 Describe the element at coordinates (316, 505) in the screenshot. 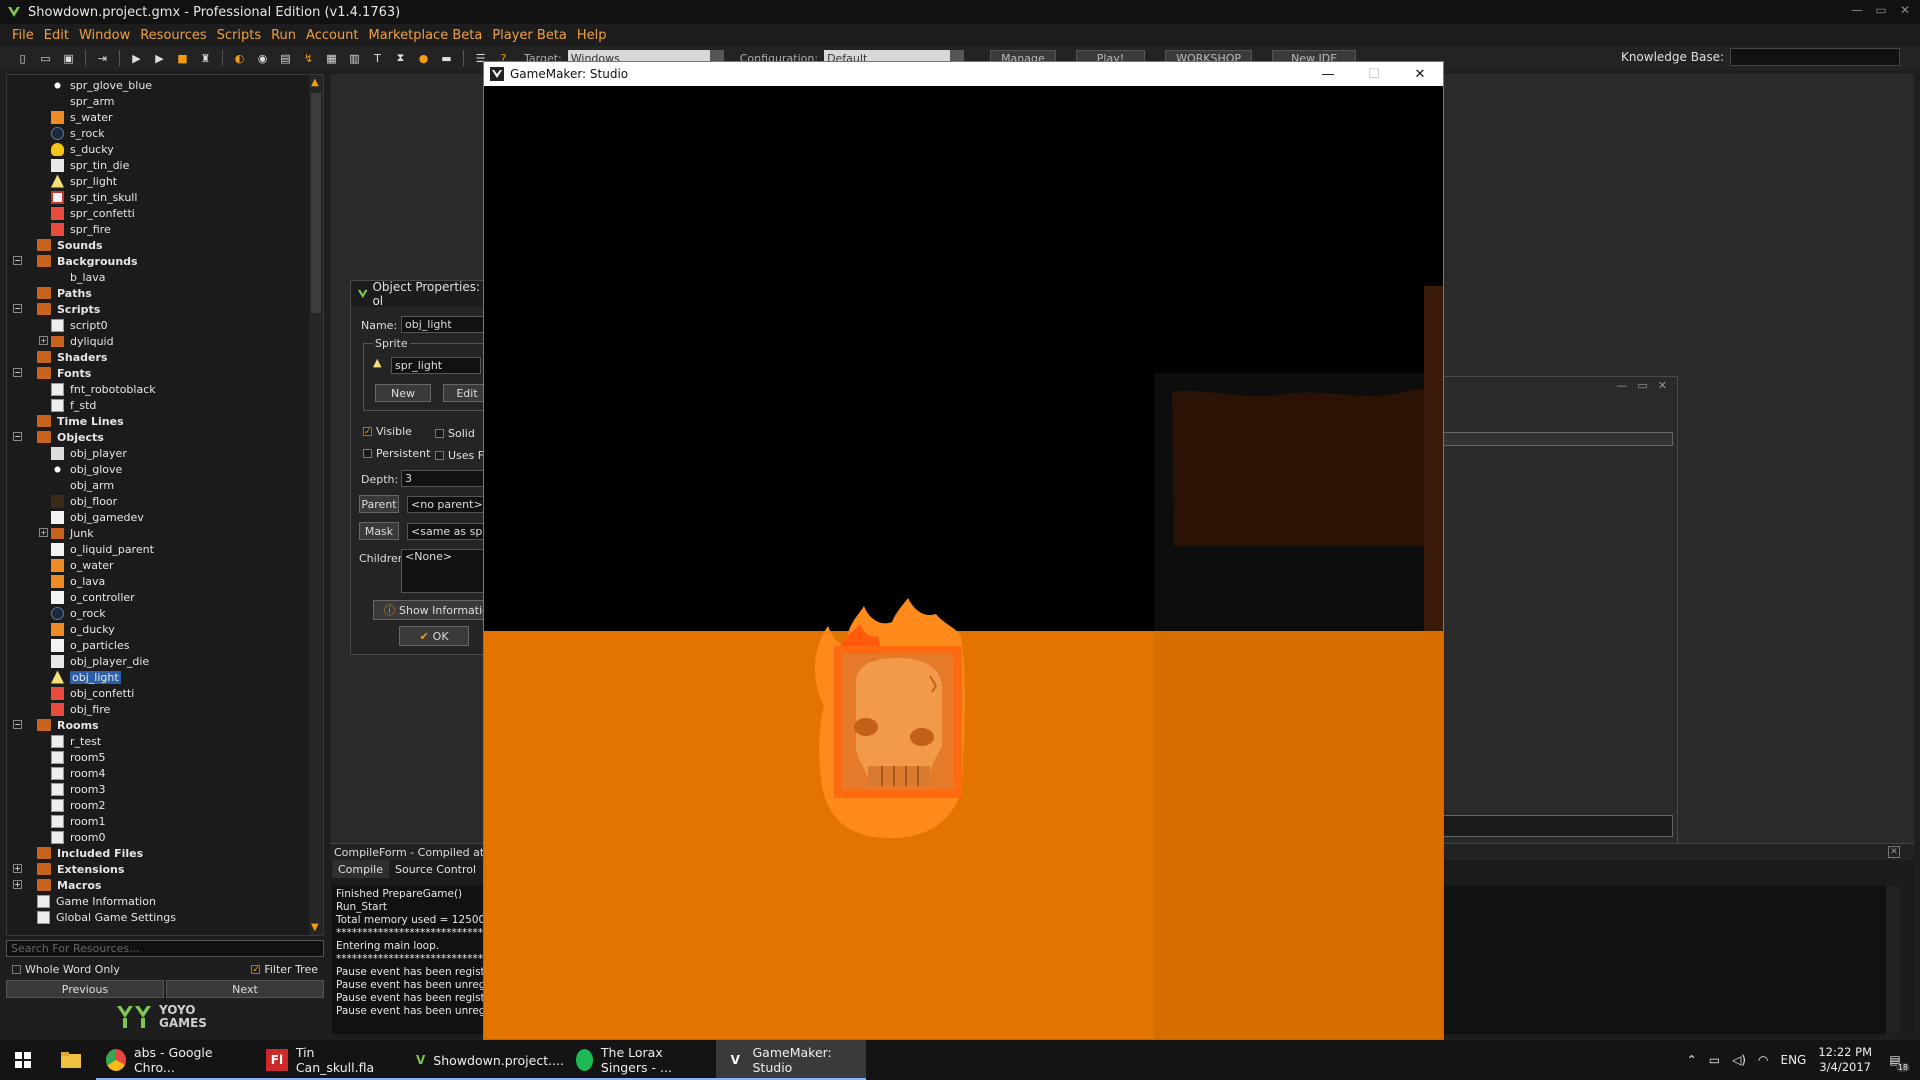

I see `tree-scrollbar: ▲ ▼` at that location.